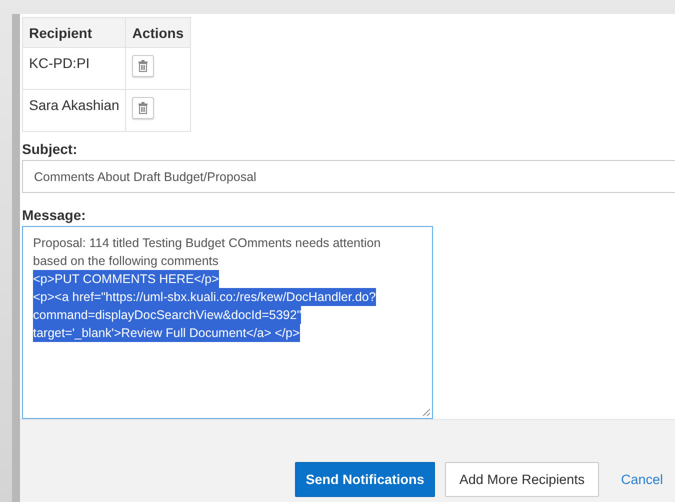 This screenshot has height=502, width=675. I want to click on action-button: Send Notifications, so click(365, 479).